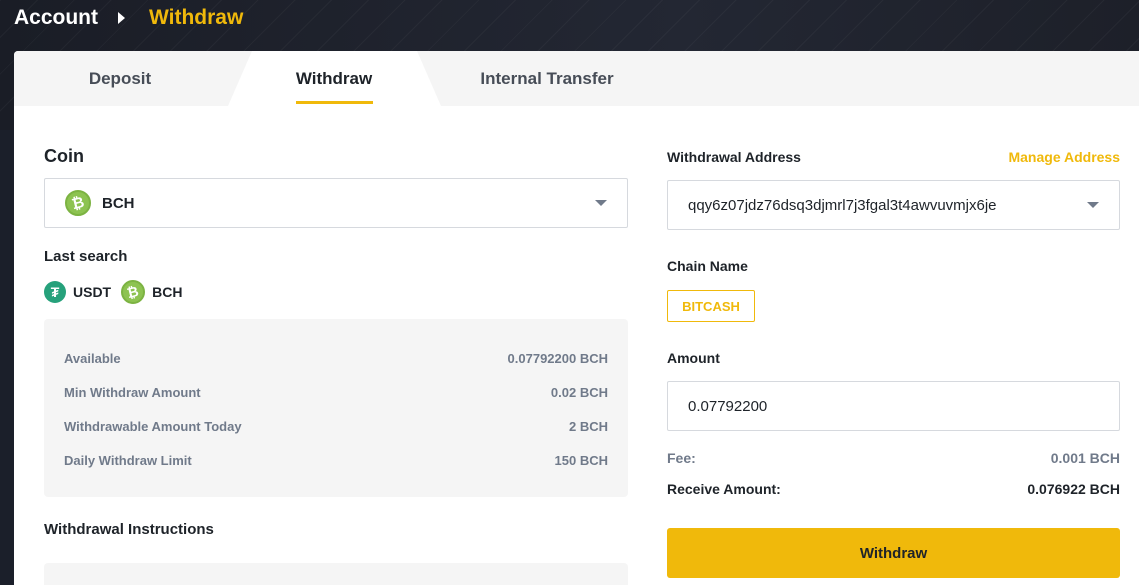 This screenshot has width=1139, height=585. I want to click on last-search-list: ₮ USDT ₿ BCH, so click(118, 292).